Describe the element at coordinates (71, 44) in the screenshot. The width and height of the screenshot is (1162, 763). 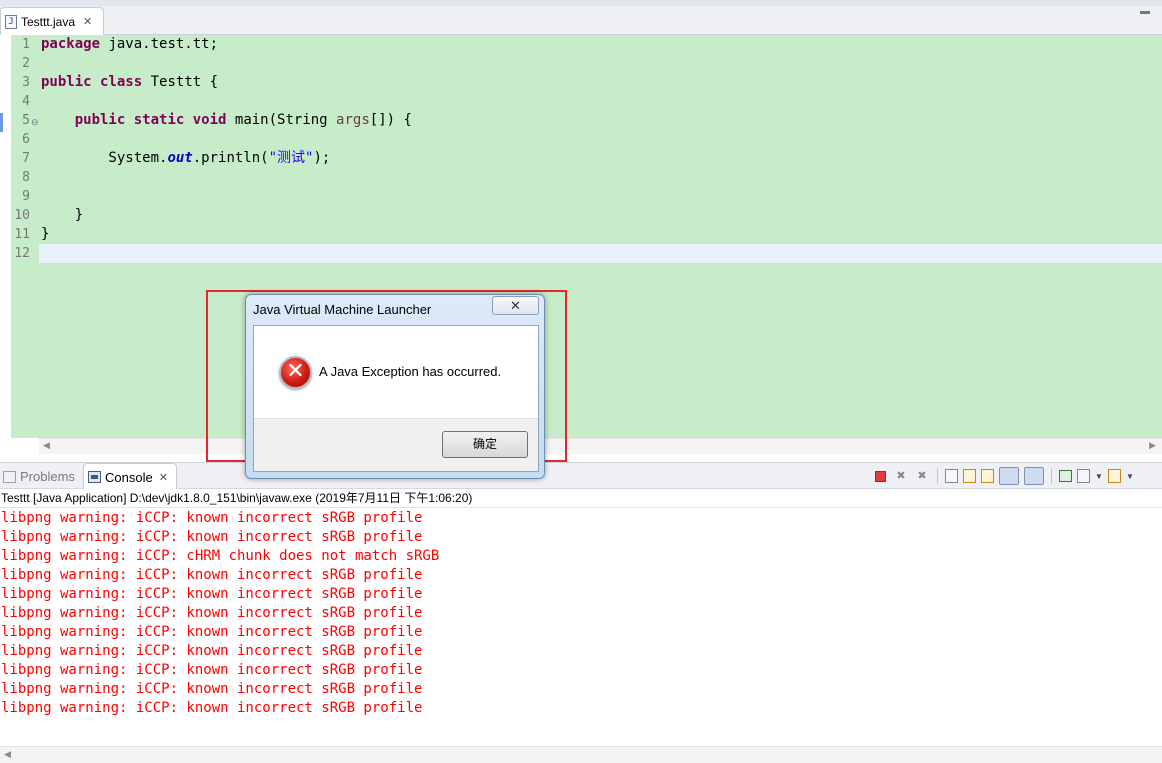
I see `code-token: package` at that location.